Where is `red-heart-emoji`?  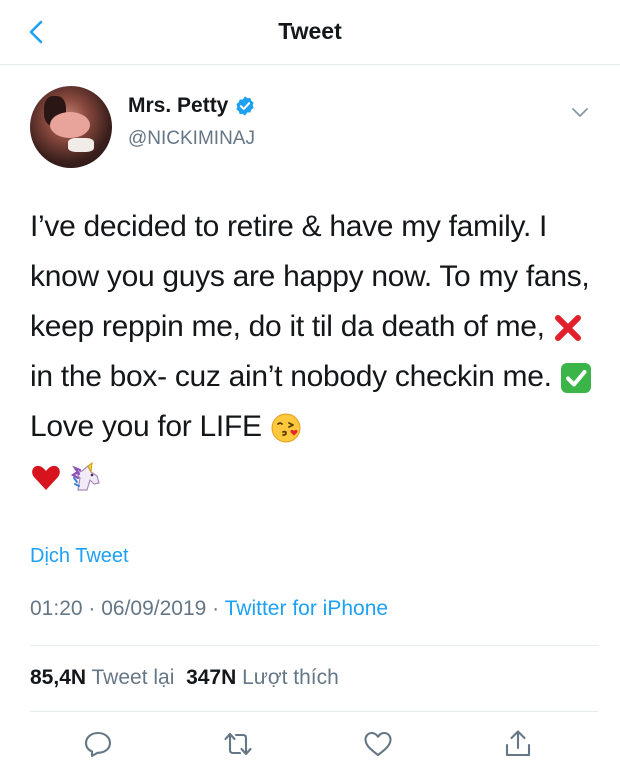
red-heart-emoji is located at coordinates (46, 478).